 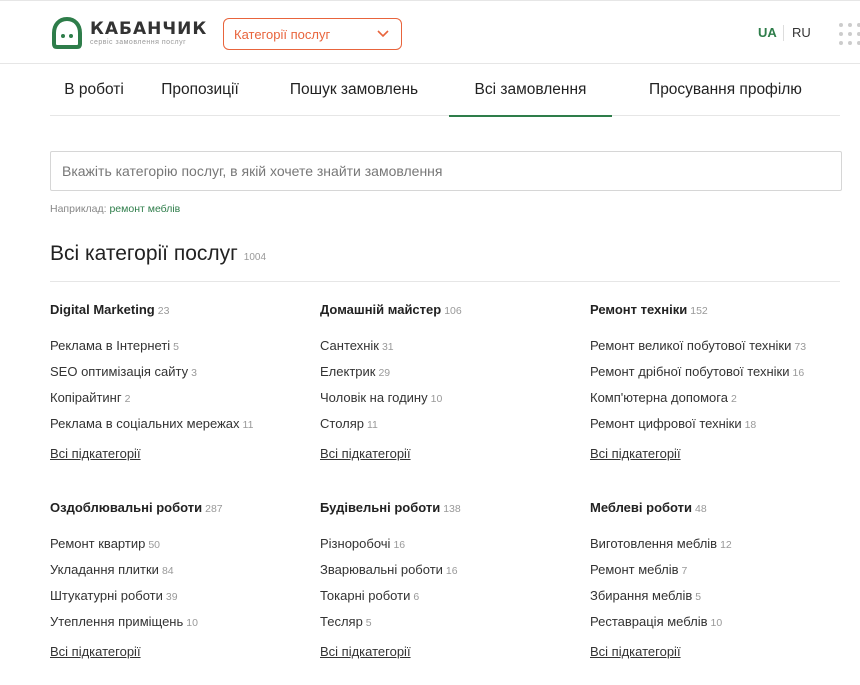 I want to click on subcategory-item: Тесляр 5, so click(x=450, y=626).